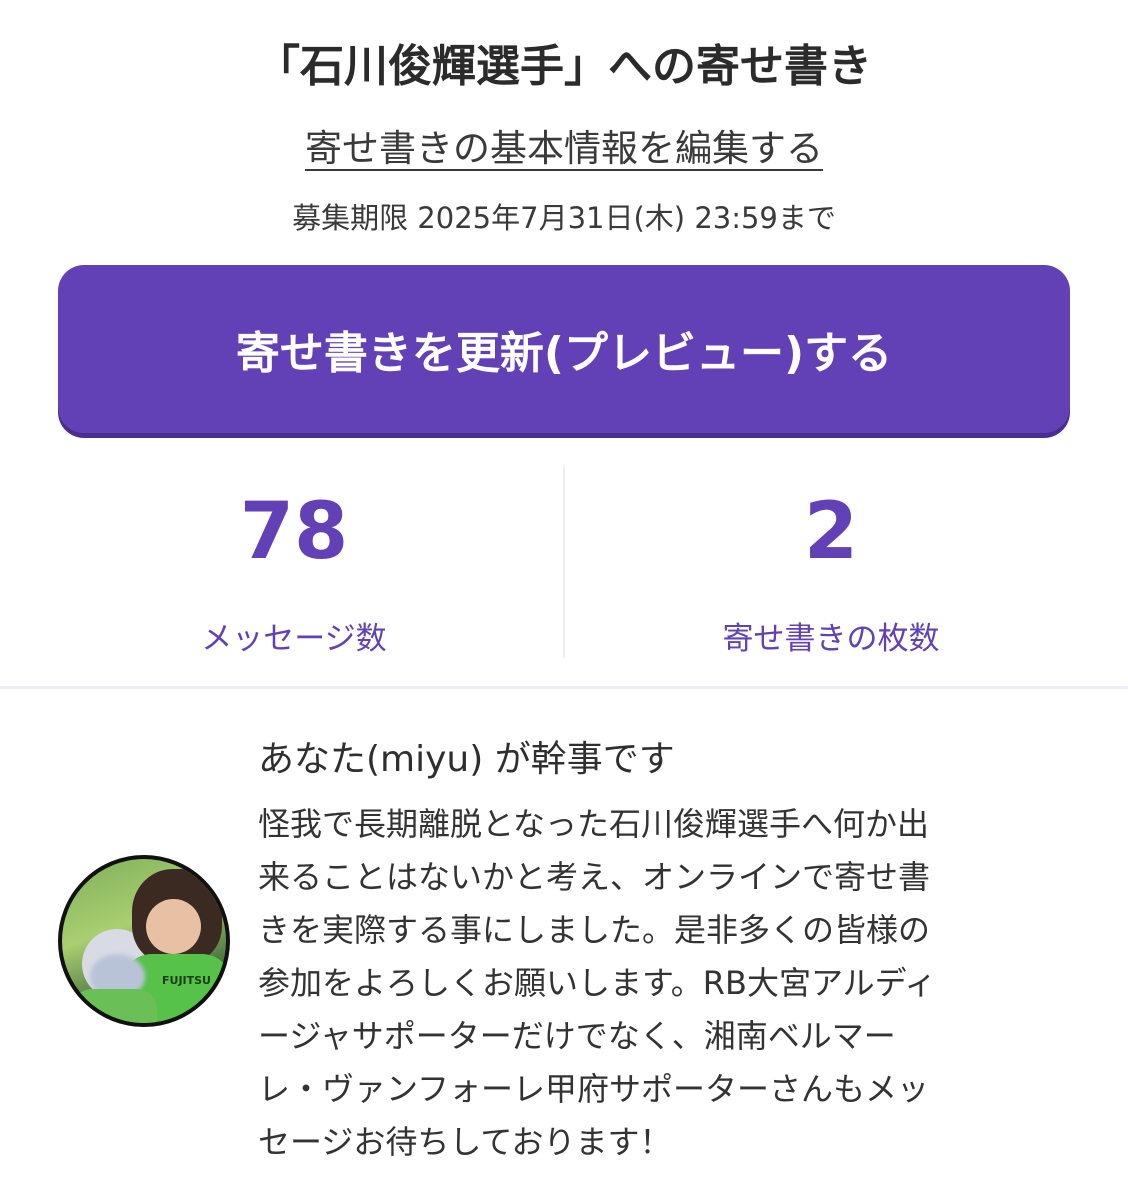 This screenshot has width=1128, height=1200. I want to click on sheet-count: 2, so click(831, 532).